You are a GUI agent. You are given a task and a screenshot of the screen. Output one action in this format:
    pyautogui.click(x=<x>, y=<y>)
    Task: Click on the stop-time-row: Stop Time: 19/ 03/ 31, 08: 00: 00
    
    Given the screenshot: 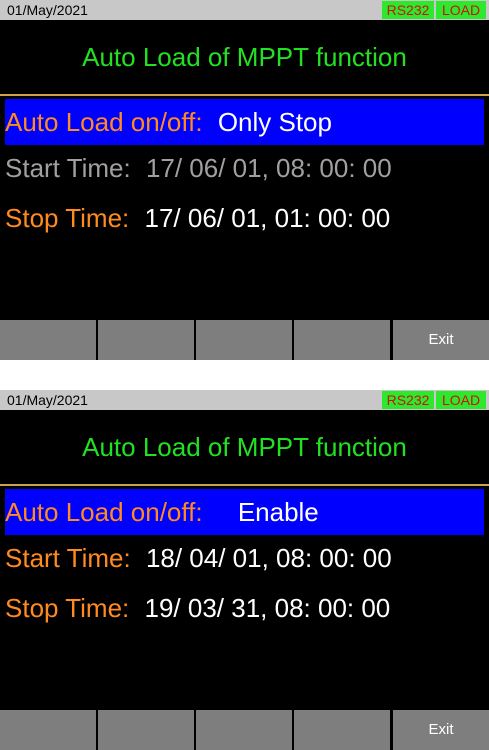 What is the action you would take?
    pyautogui.click(x=244, y=608)
    